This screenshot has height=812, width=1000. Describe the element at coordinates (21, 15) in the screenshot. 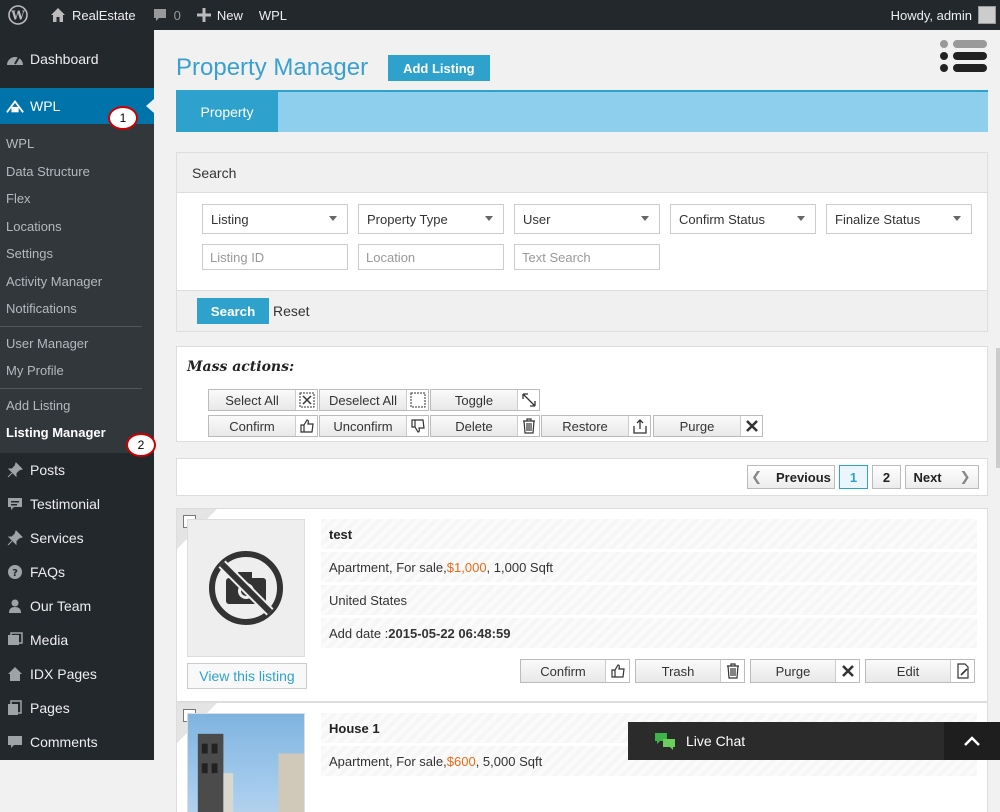

I see `wordpress-logo-icon: W` at that location.